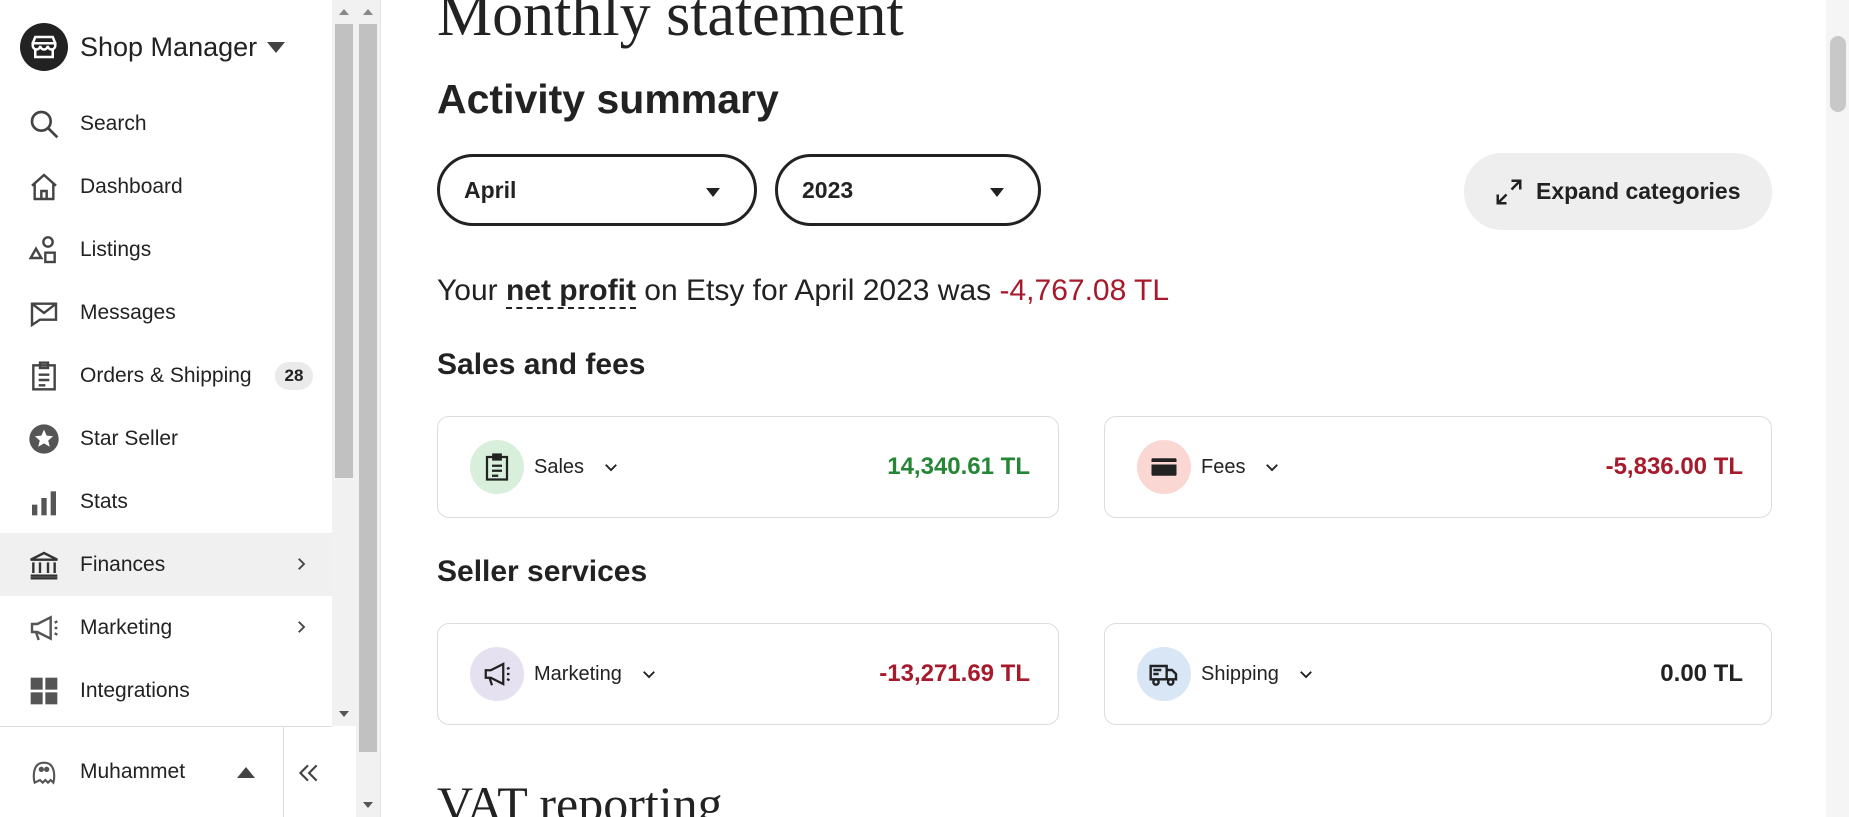 This screenshot has width=1849, height=817. I want to click on sidebar-item-integrations: Integrations, so click(166, 690).